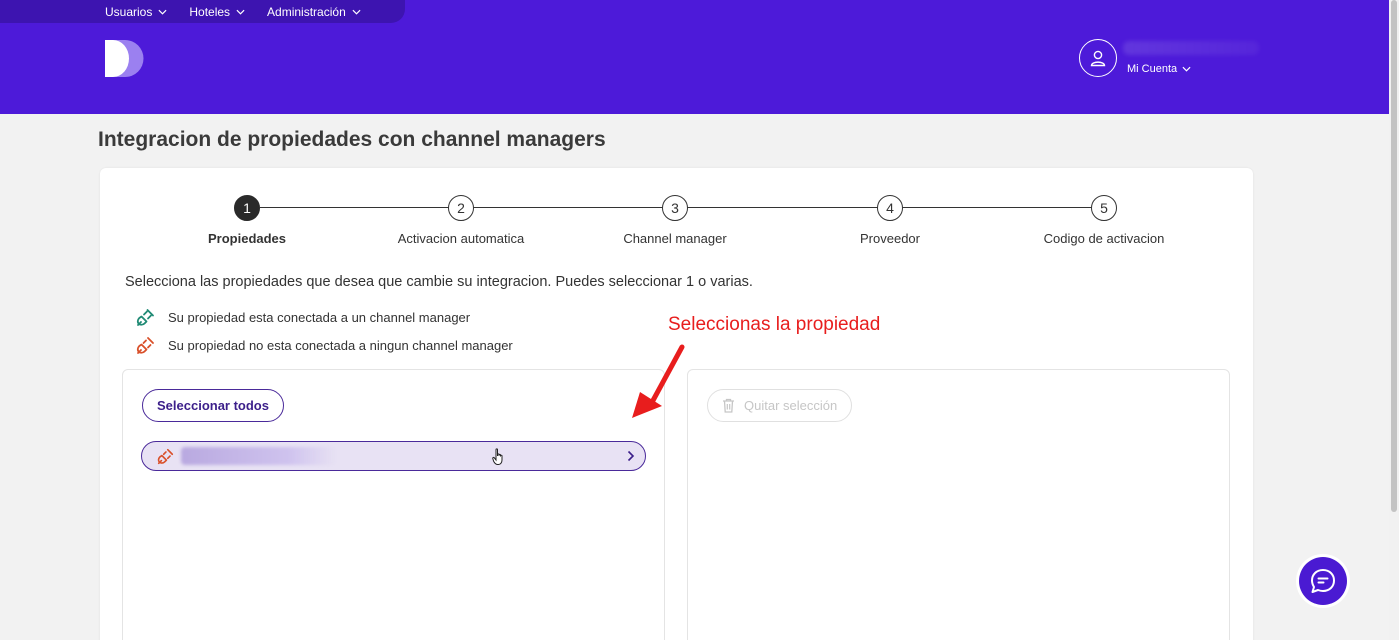 Image resolution: width=1399 pixels, height=640 pixels. What do you see at coordinates (631, 456) in the screenshot?
I see `chevron-right-icon` at bounding box center [631, 456].